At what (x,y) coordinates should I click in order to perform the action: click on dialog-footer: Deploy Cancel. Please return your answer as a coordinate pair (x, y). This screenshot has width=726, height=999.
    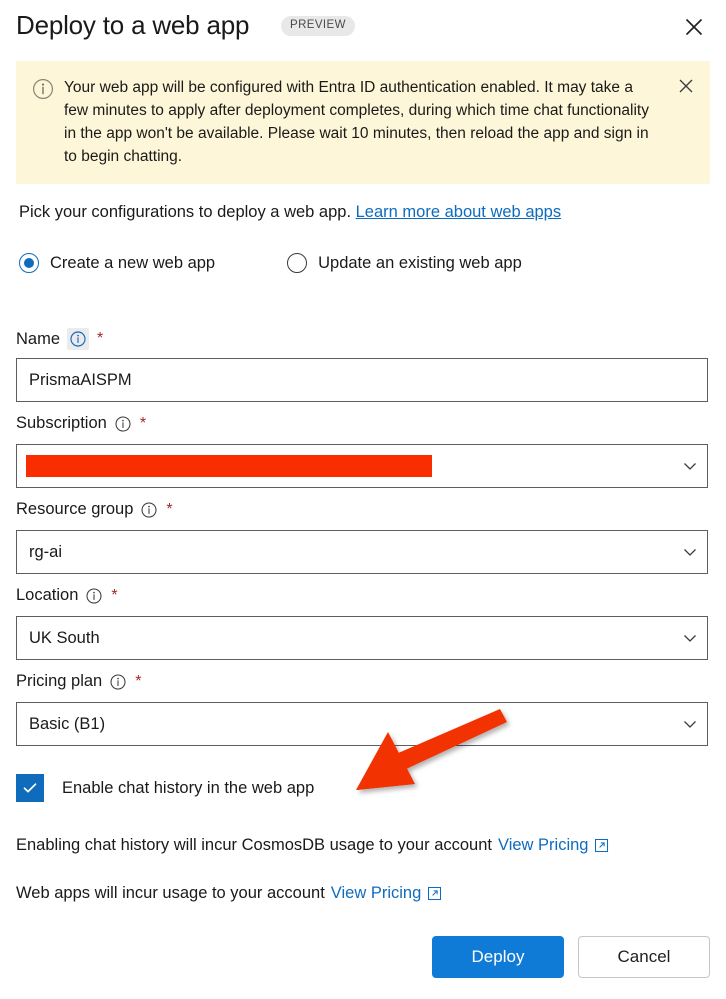
    Looking at the image, I should click on (571, 957).